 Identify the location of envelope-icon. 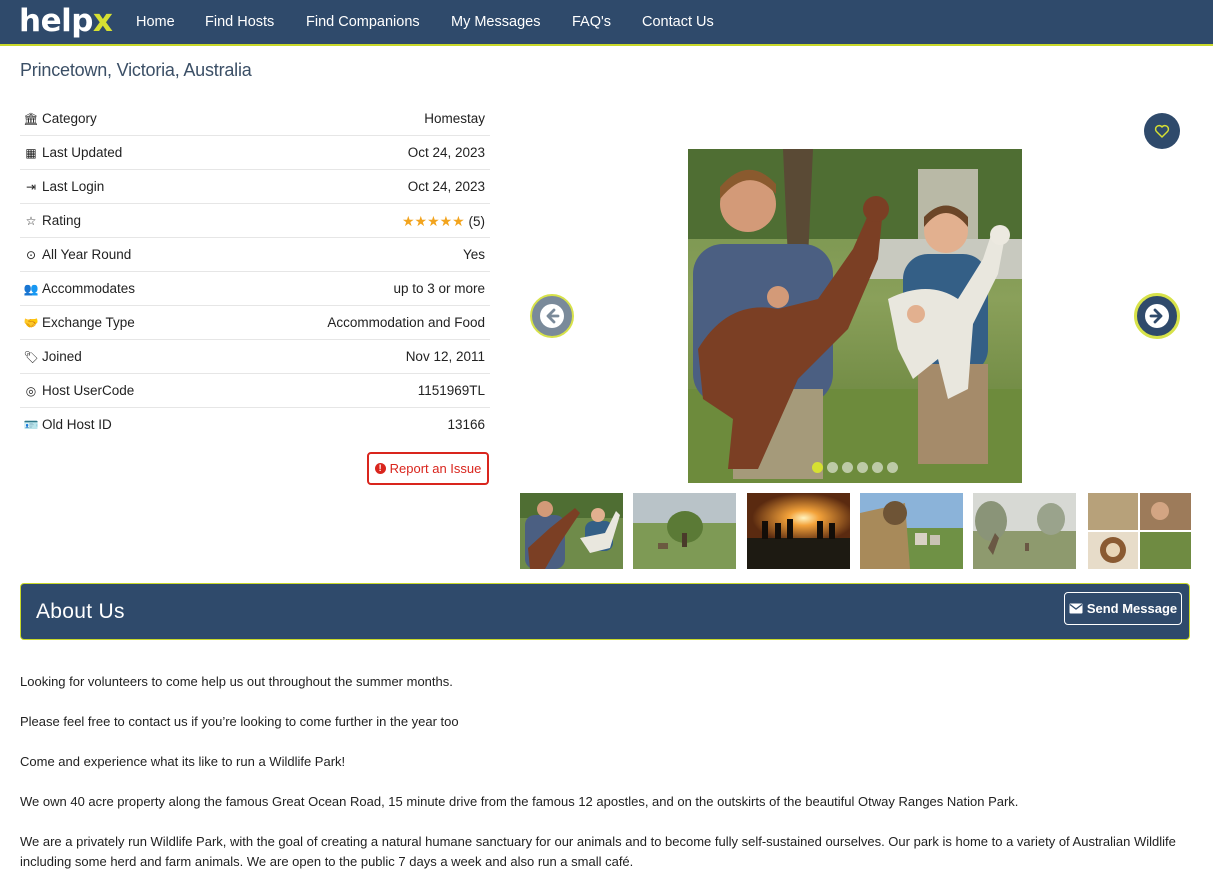
(1076, 608).